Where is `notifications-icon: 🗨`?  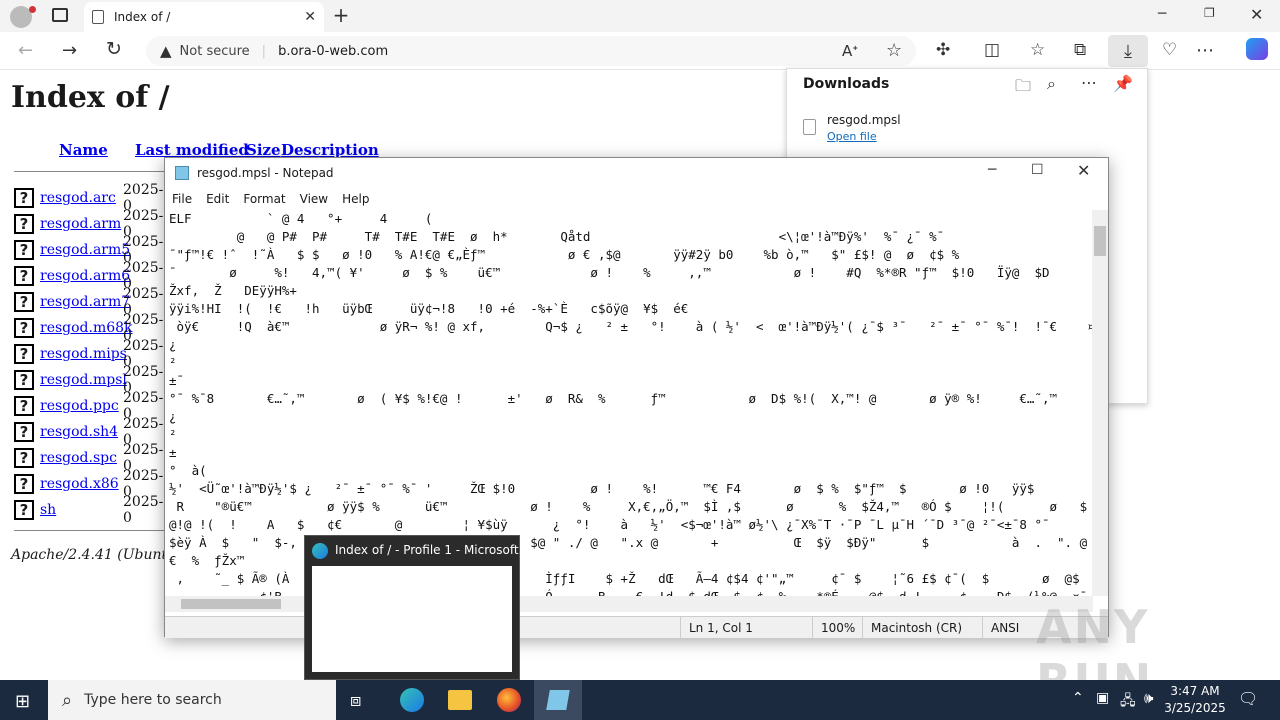
notifications-icon: 🗨 is located at coordinates (1248, 698).